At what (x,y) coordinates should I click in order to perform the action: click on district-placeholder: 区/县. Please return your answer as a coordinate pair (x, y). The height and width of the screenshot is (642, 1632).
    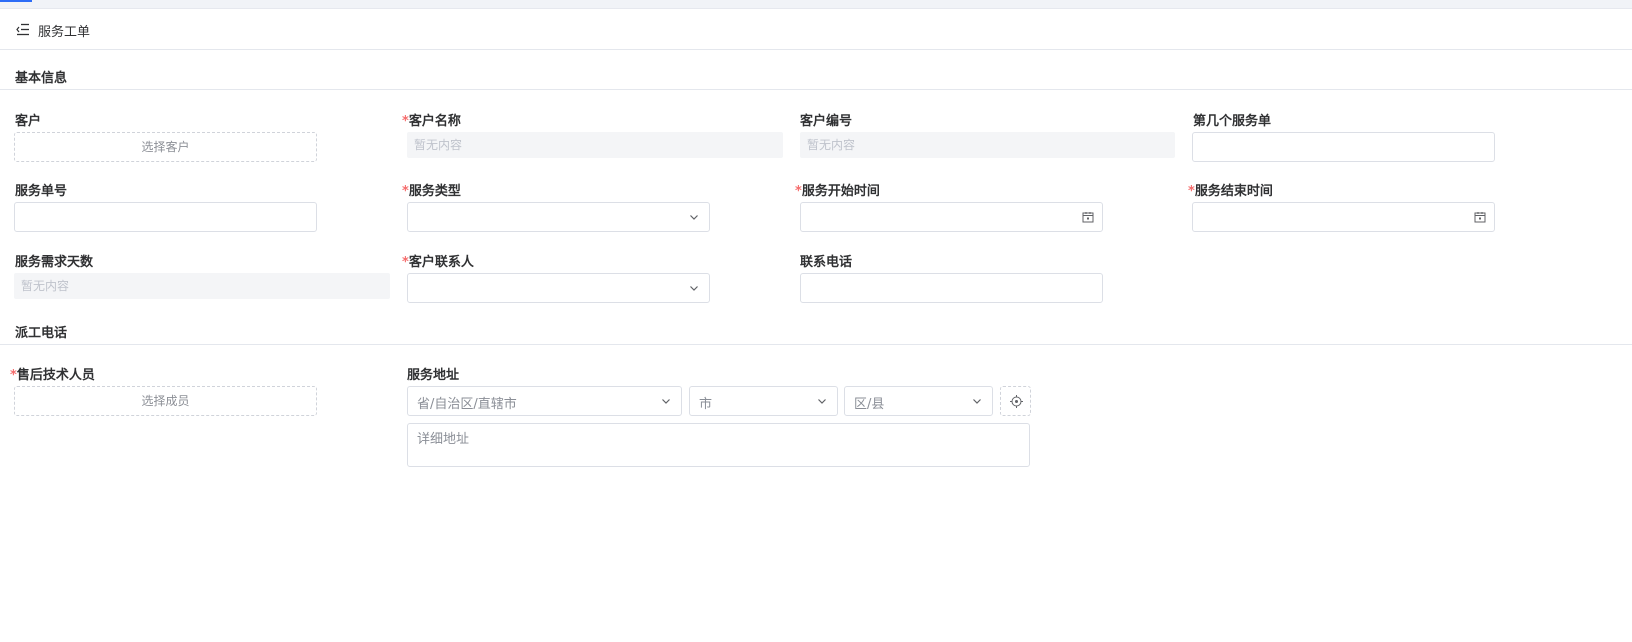
    Looking at the image, I should click on (869, 404).